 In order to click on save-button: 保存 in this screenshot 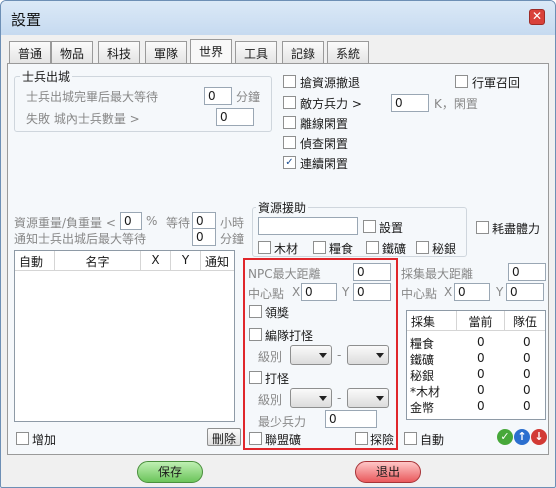, I will do `click(170, 472)`.